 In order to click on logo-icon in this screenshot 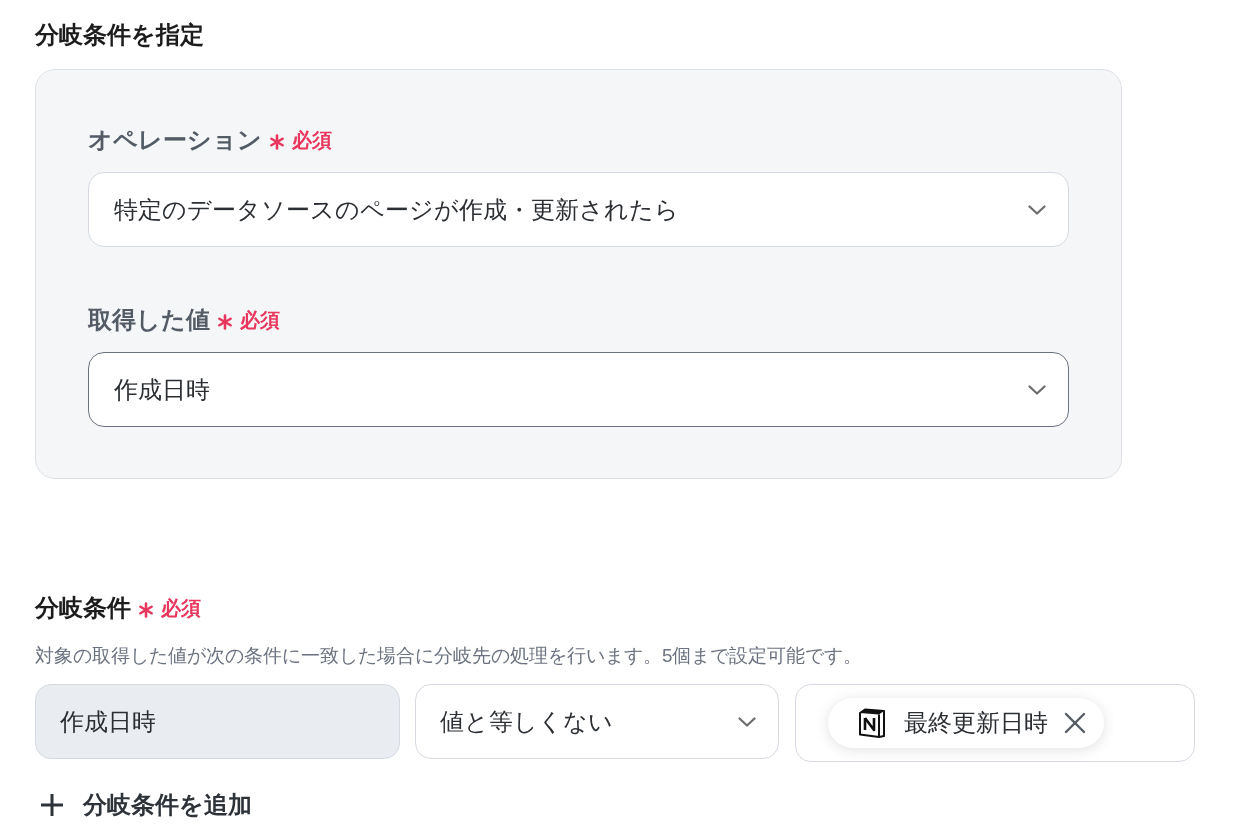, I will do `click(872, 723)`.